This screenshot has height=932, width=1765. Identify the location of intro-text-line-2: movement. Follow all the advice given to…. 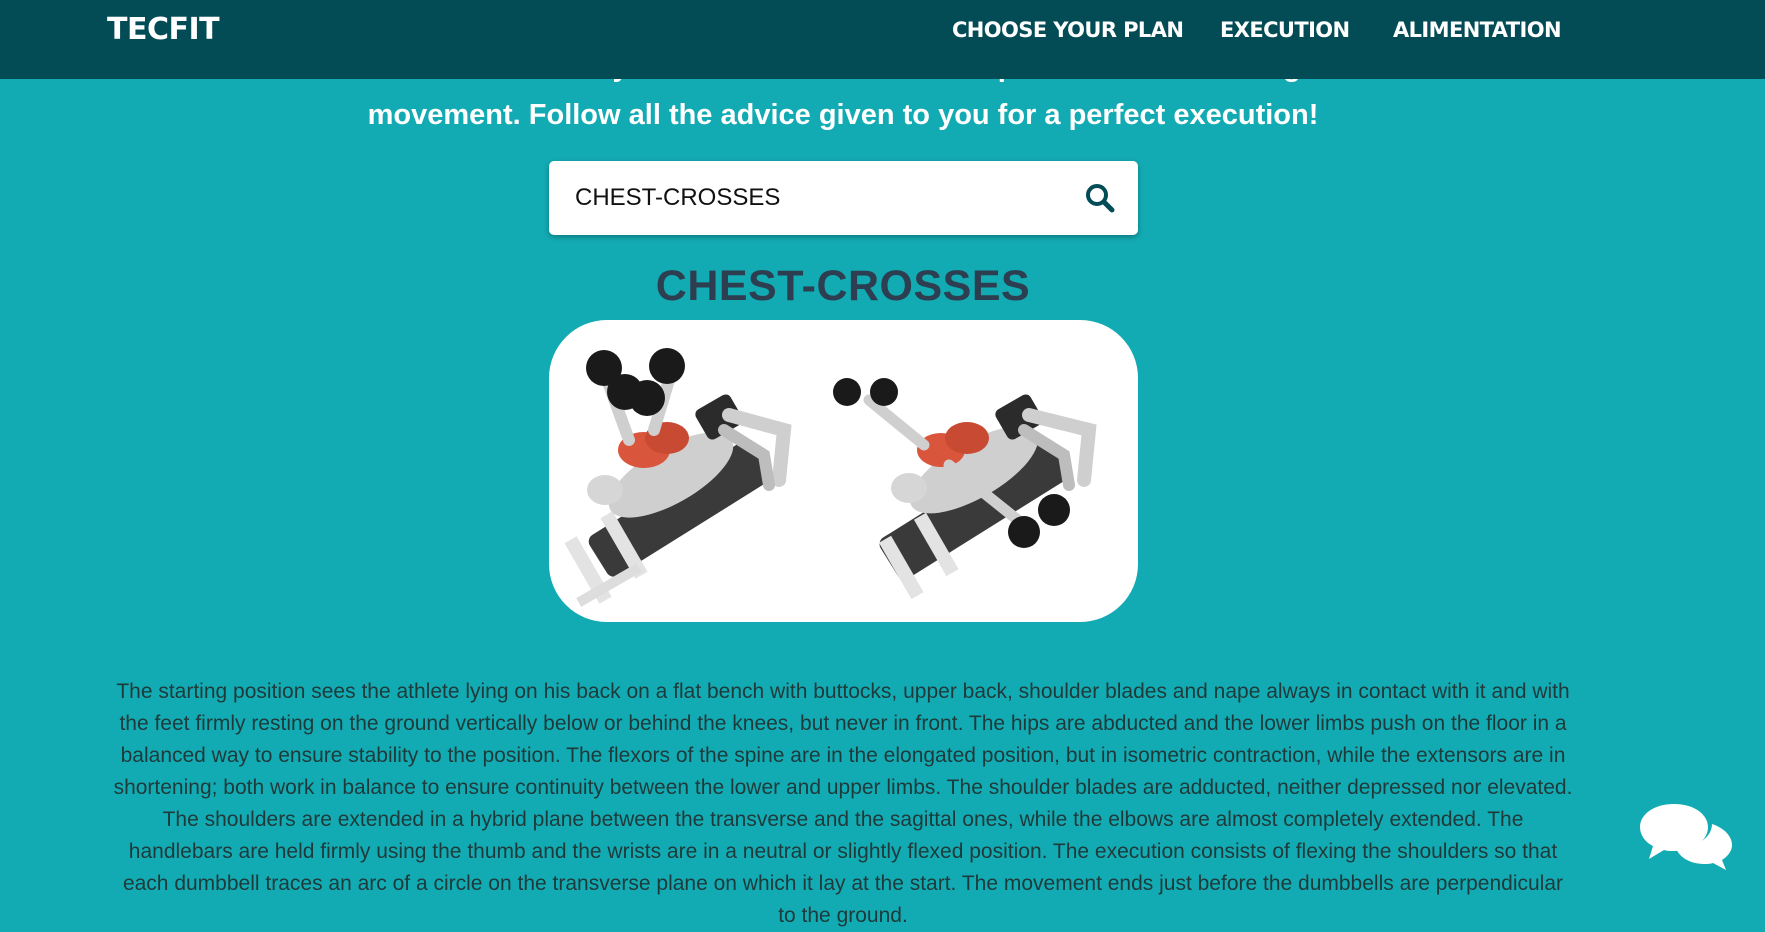
(843, 115).